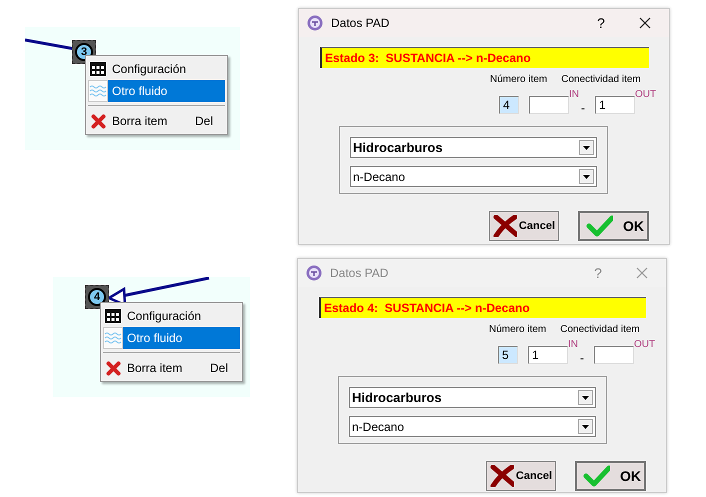 This screenshot has width=706, height=497. Describe the element at coordinates (614, 355) in the screenshot. I see `out-field` at that location.